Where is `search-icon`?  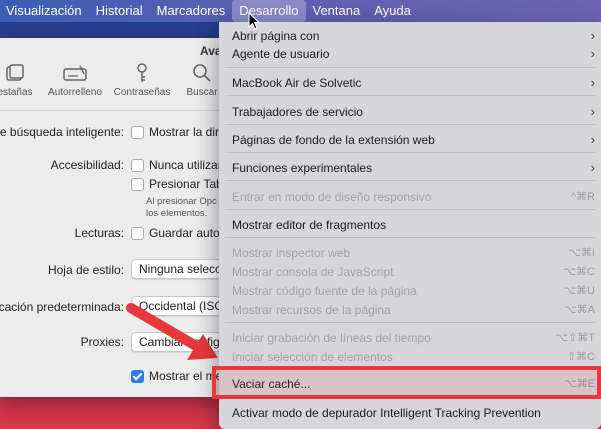
search-icon is located at coordinates (202, 73).